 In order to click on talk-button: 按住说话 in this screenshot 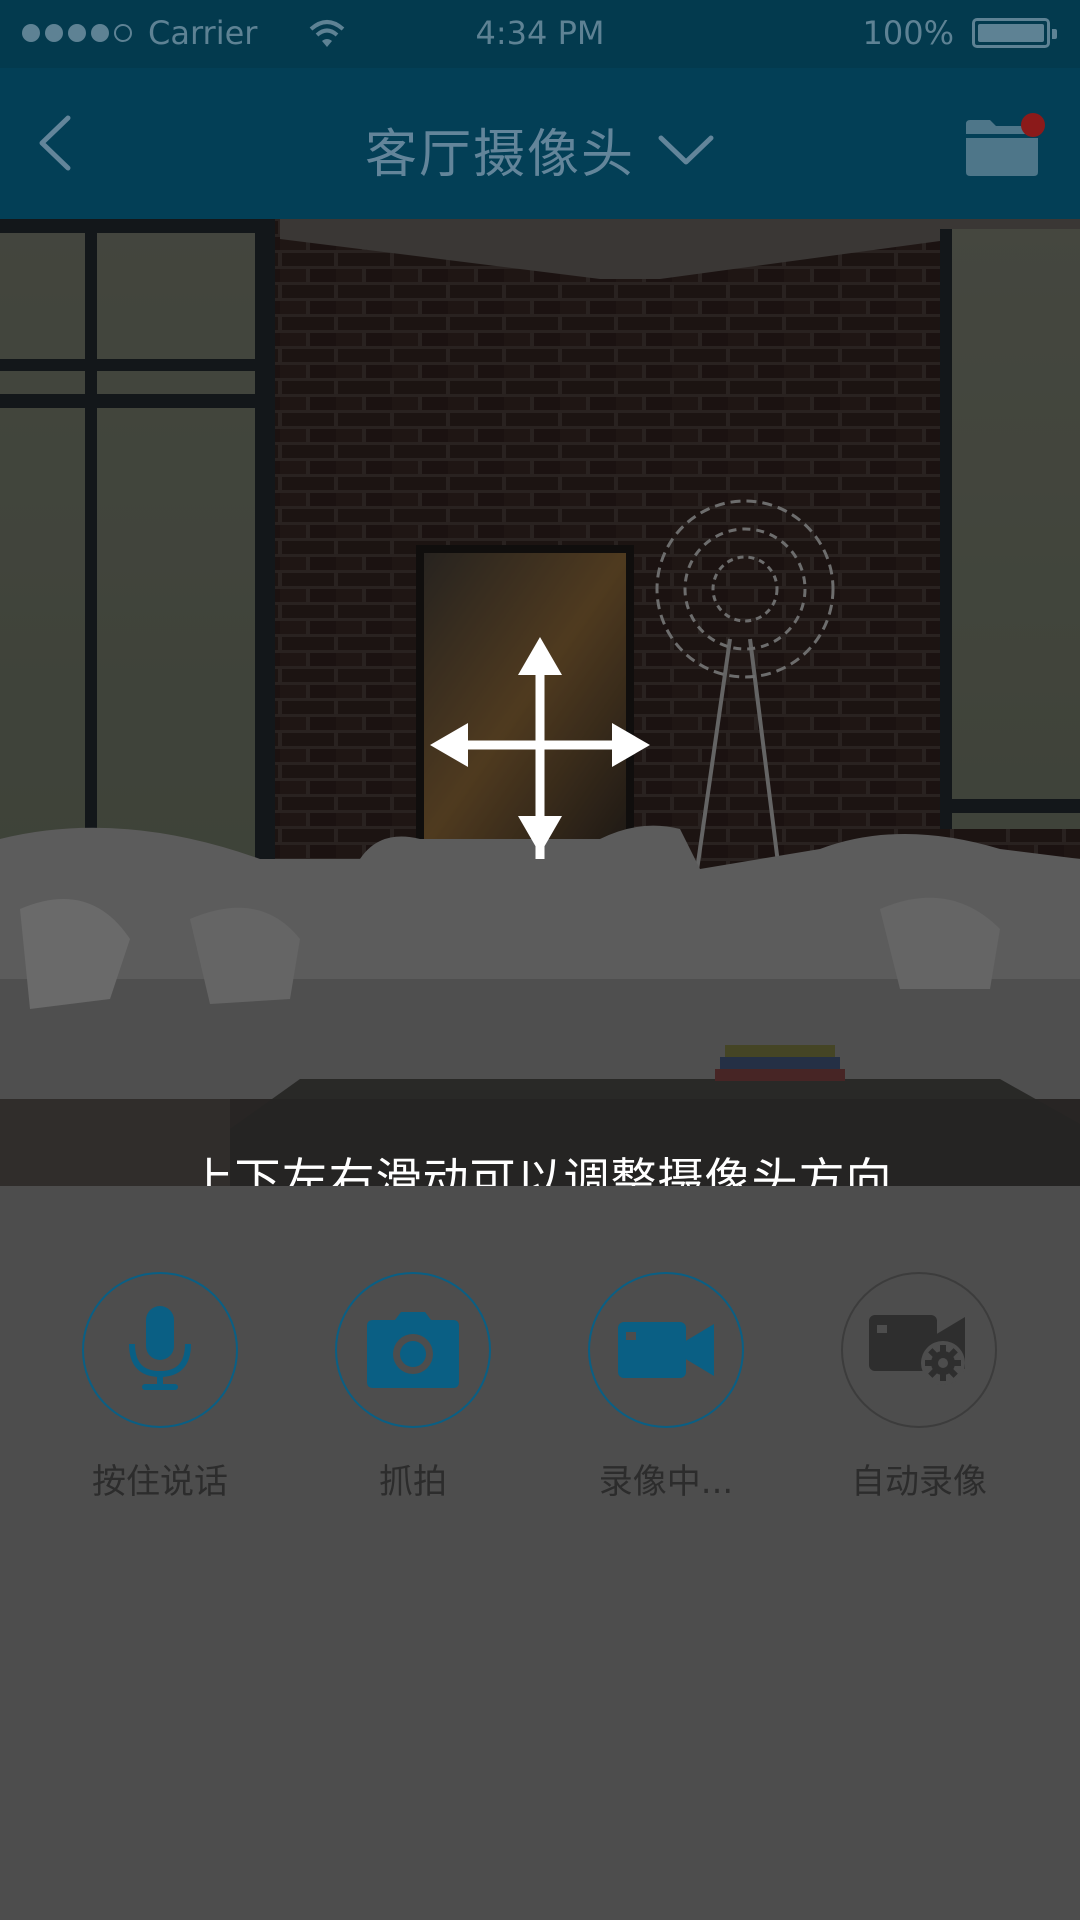, I will do `click(160, 1387)`.